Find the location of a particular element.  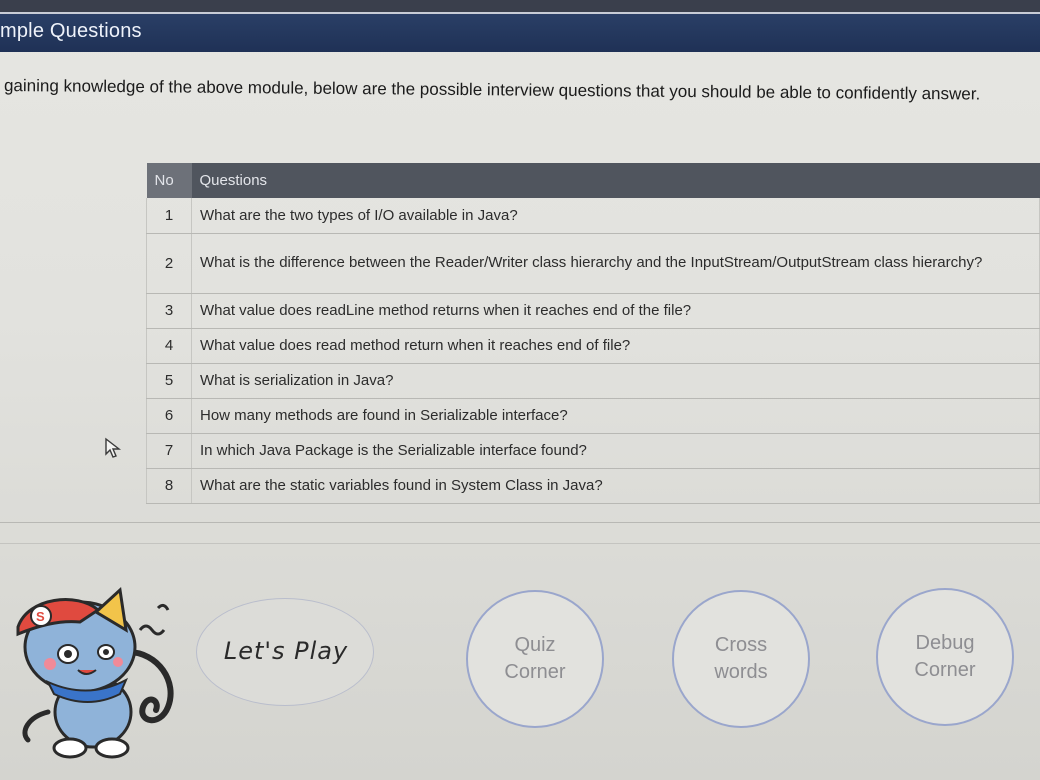

row-number: 1 is located at coordinates (169, 216).